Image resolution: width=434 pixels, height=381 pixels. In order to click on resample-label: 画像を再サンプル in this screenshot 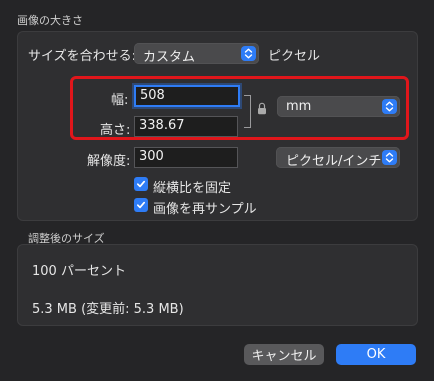, I will do `click(205, 207)`.